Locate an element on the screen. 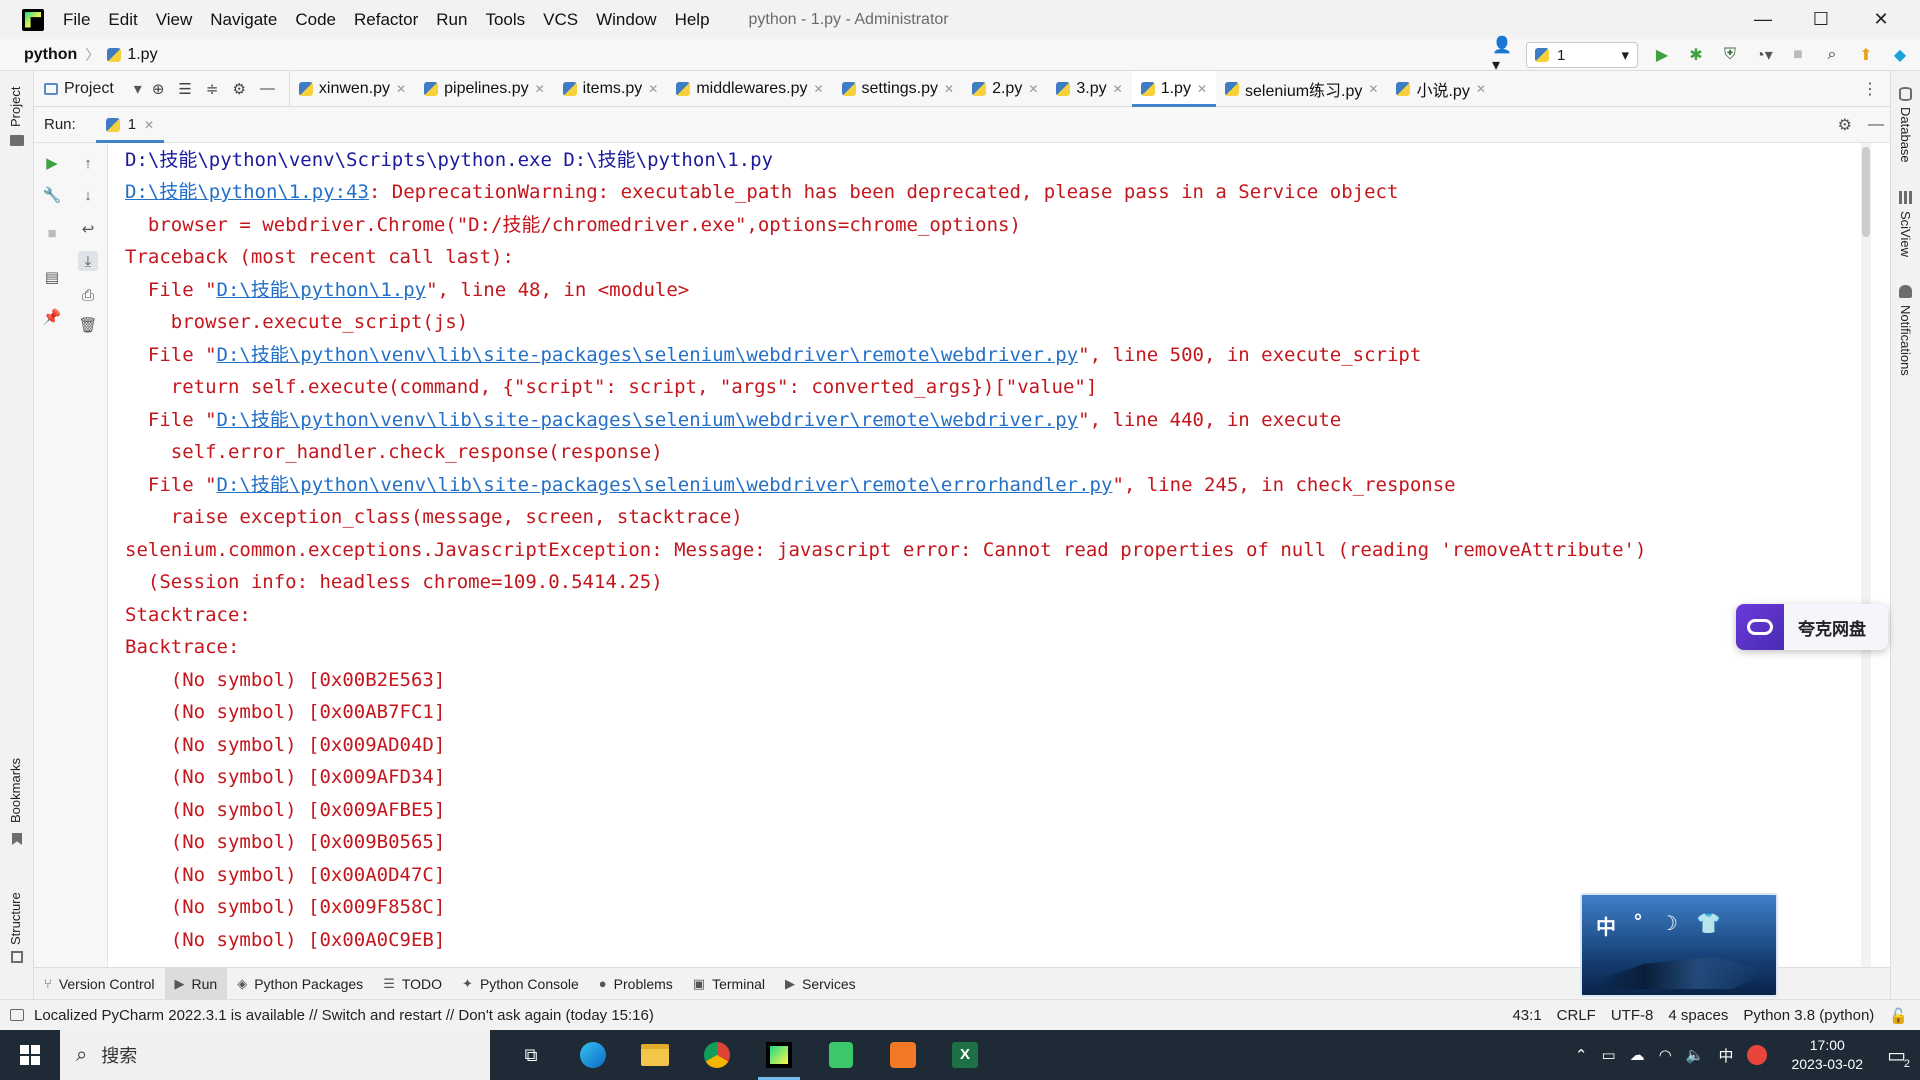 Image resolution: width=1920 pixels, height=1080 pixels. arrow-up-icon: ↑ is located at coordinates (88, 163).